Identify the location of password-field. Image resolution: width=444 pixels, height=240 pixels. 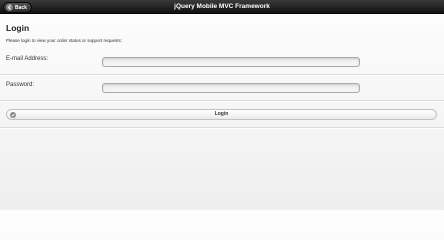
(231, 88).